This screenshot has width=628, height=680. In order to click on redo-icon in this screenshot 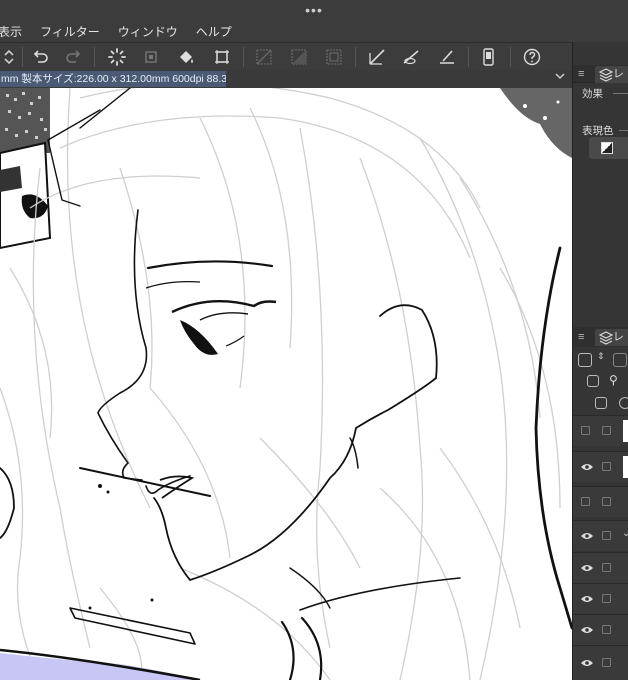, I will do `click(74, 57)`.